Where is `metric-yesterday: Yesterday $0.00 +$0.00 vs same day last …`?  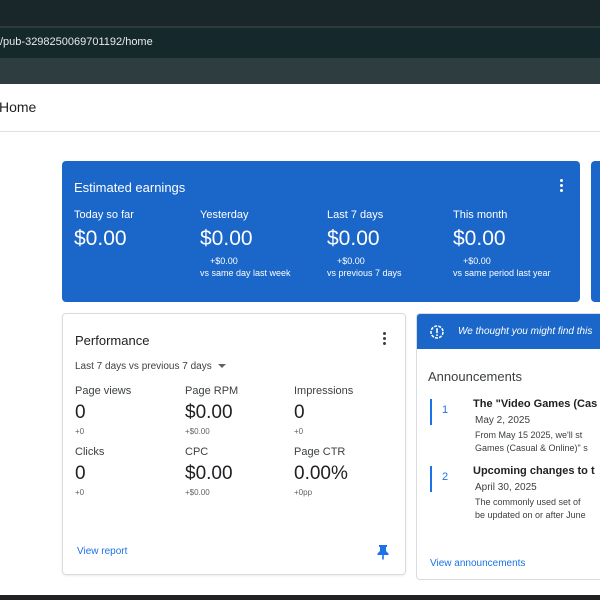
metric-yesterday: Yesterday $0.00 +$0.00 vs same day last … is located at coordinates (262, 243).